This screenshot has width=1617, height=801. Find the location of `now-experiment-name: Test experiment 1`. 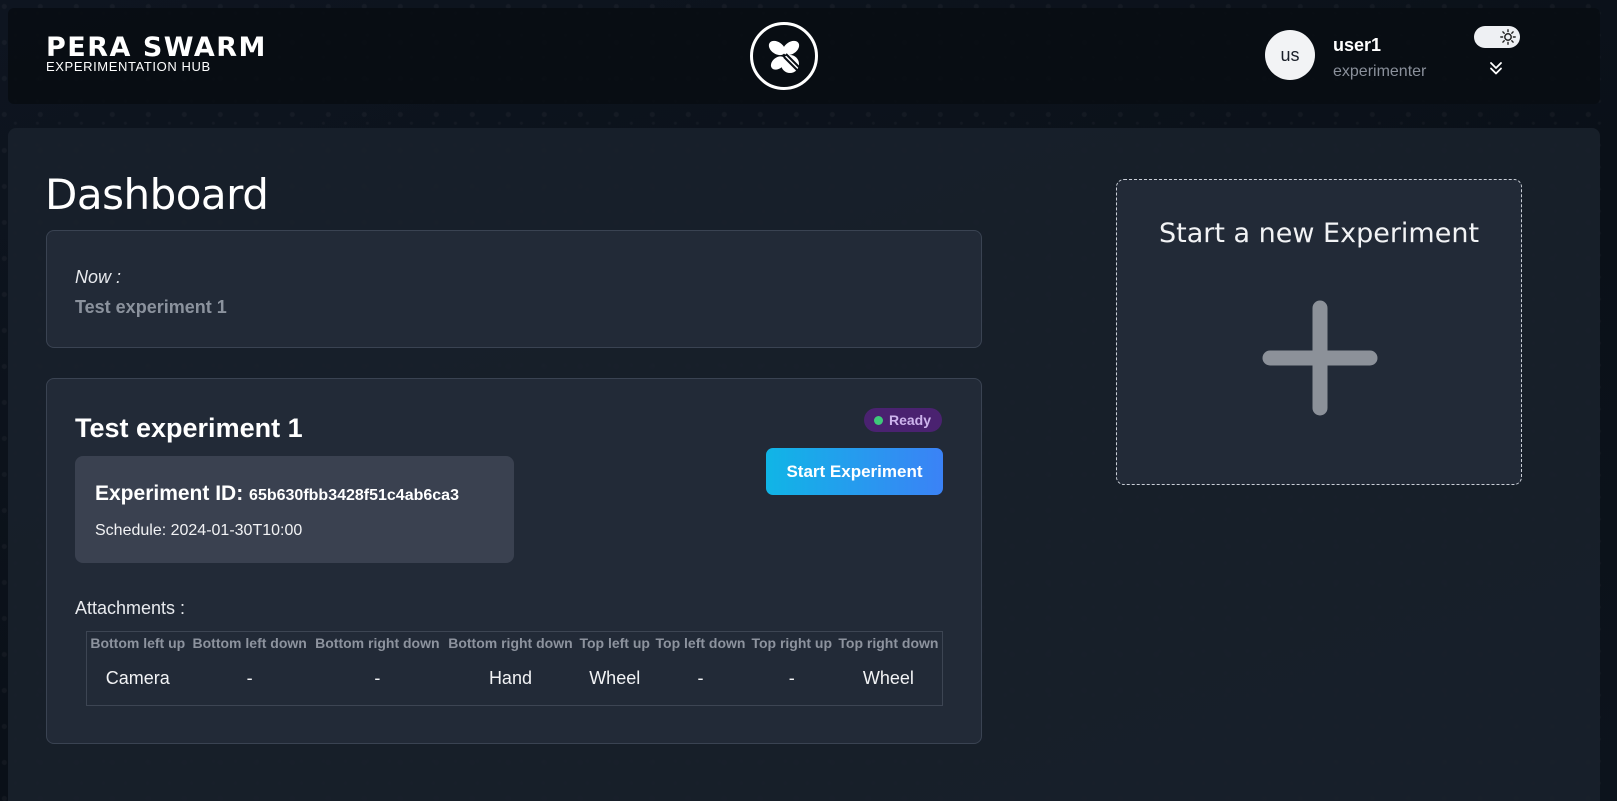

now-experiment-name: Test experiment 1 is located at coordinates (151, 307).